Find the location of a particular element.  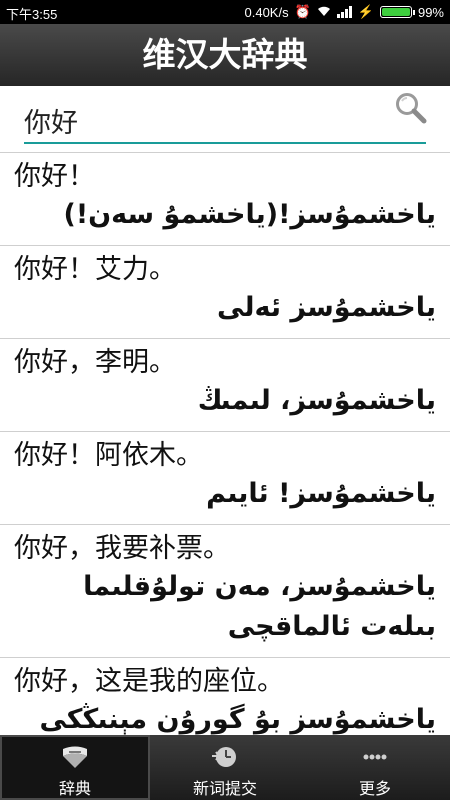

list-item: 你好！阿依木。 ياخشمۇسز! ئايىم is located at coordinates (225, 478).